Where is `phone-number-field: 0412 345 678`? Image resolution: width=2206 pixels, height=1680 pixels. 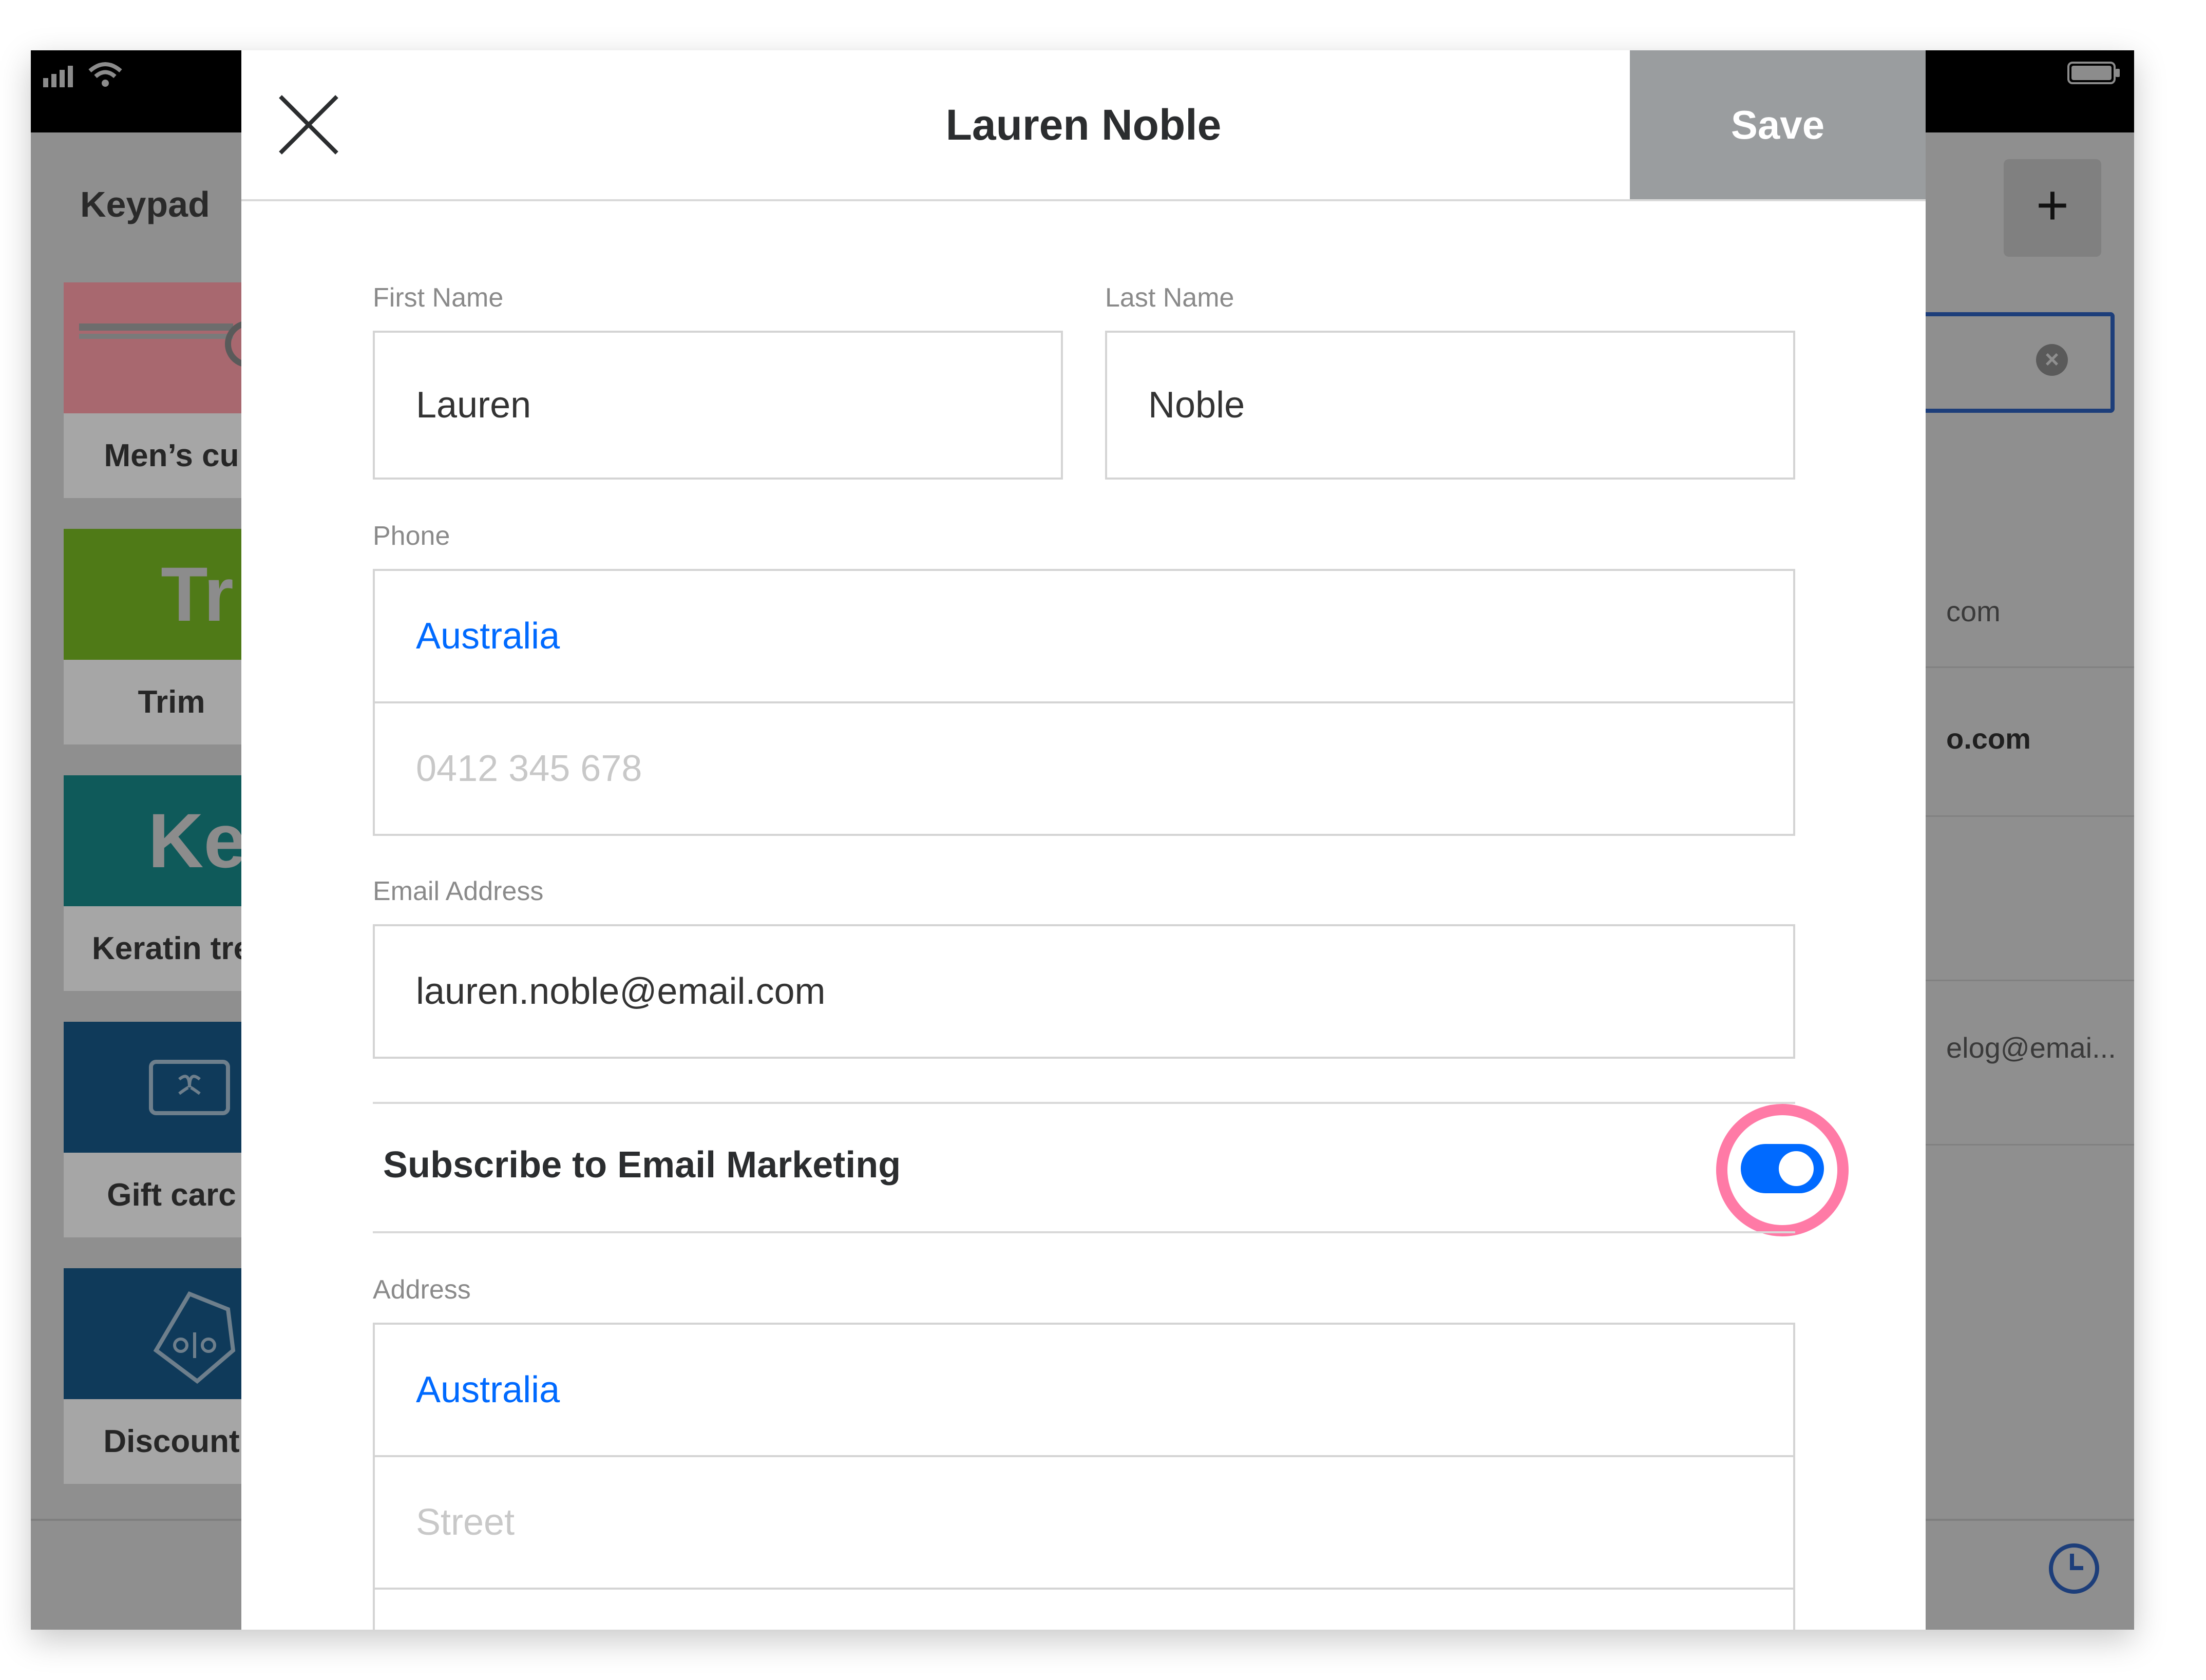
phone-number-field: 0412 345 678 is located at coordinates (1084, 769).